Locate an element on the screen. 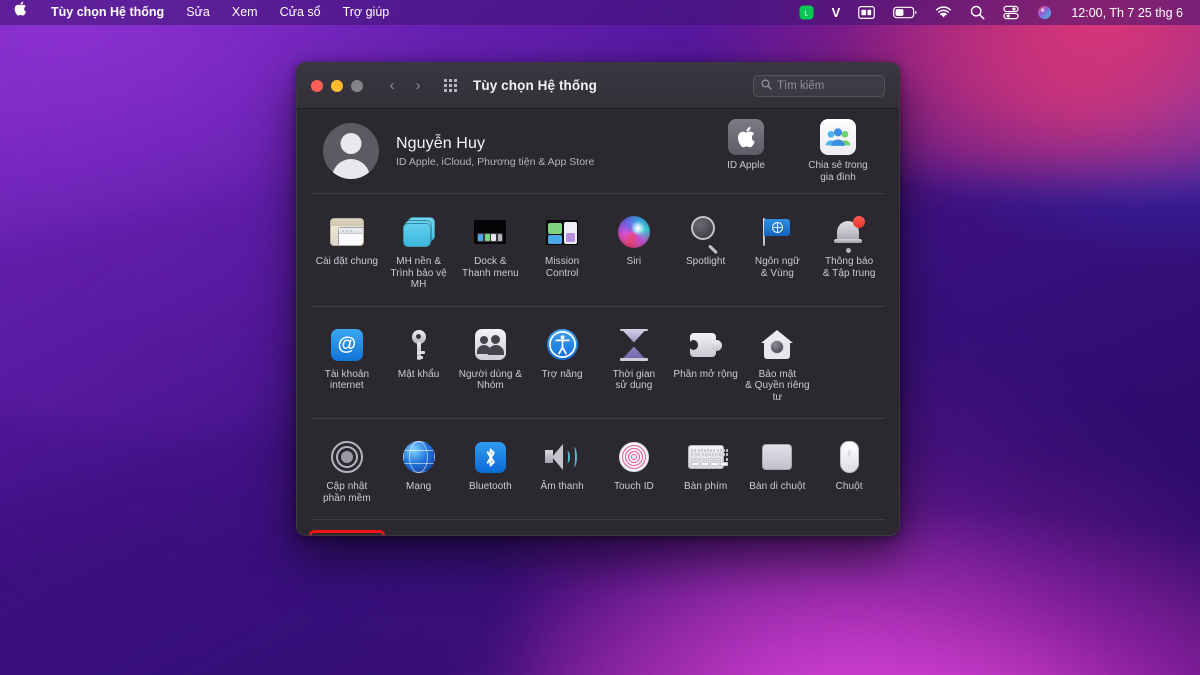  vpn-v-glyph: V is located at coordinates (836, 12).